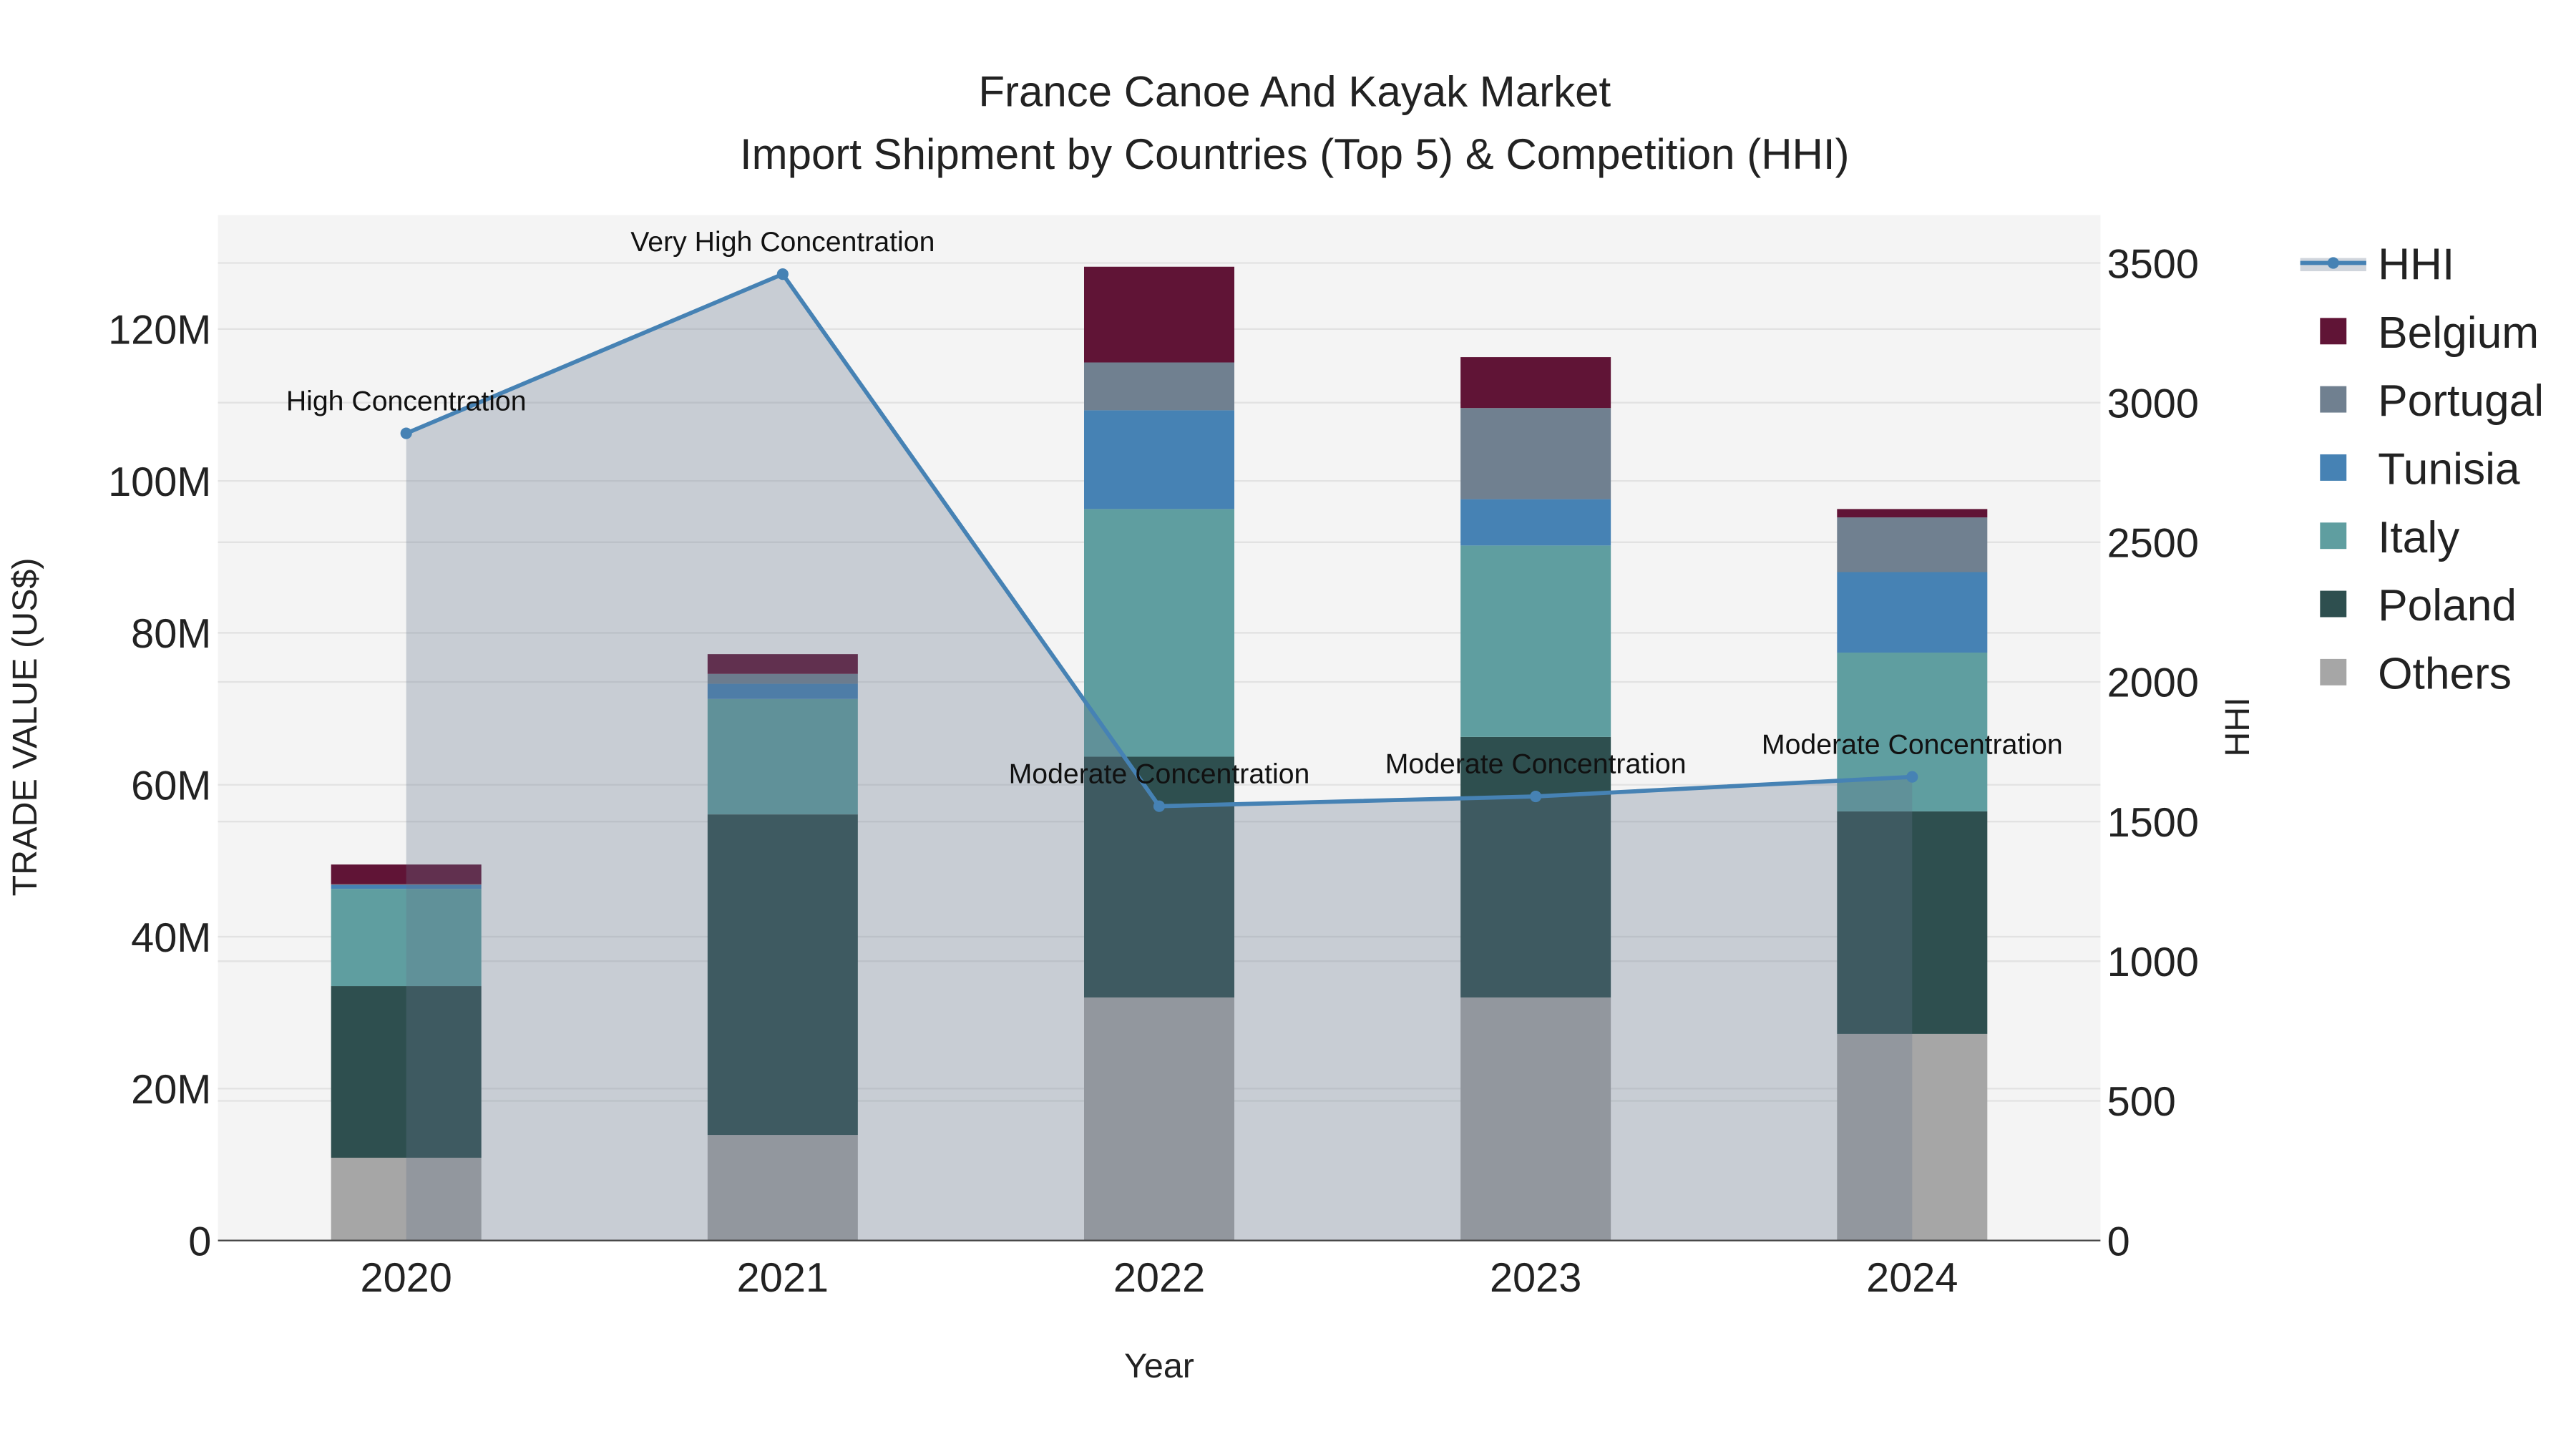 The width and height of the screenshot is (2576, 1449). Describe the element at coordinates (2333, 536) in the screenshot. I see `legend-swatch-italy` at that location.